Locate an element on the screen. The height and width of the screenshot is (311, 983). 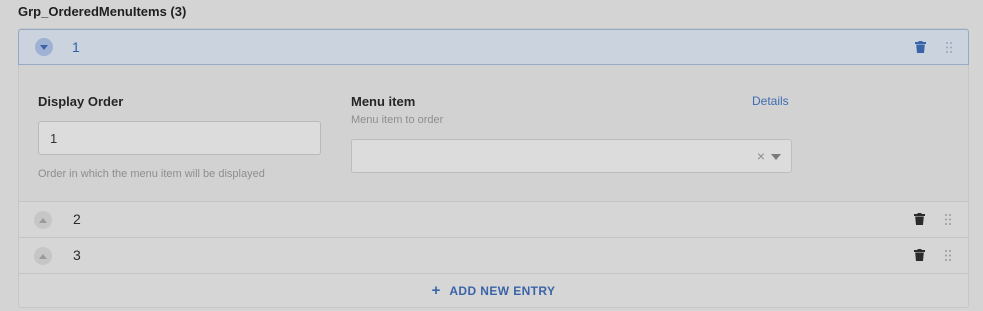
details-link: Details is located at coordinates (770, 101).